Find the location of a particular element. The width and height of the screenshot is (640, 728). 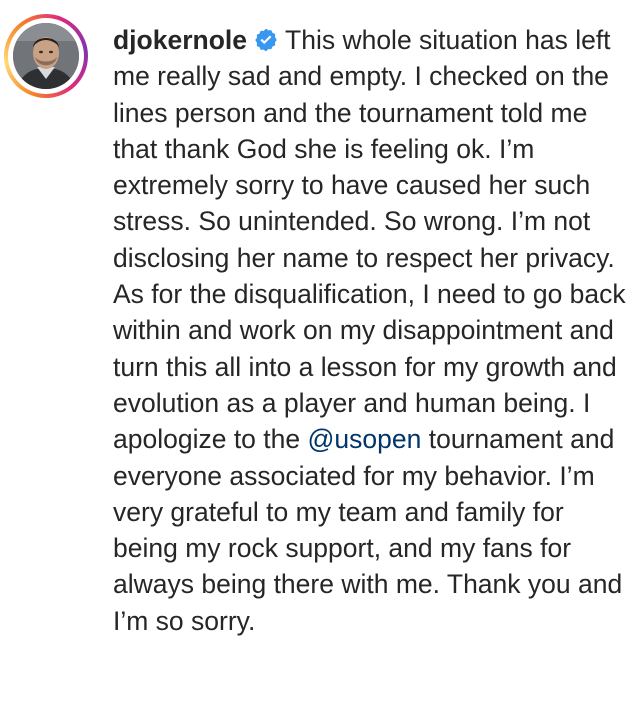

verified-badge-icon is located at coordinates (266, 39).